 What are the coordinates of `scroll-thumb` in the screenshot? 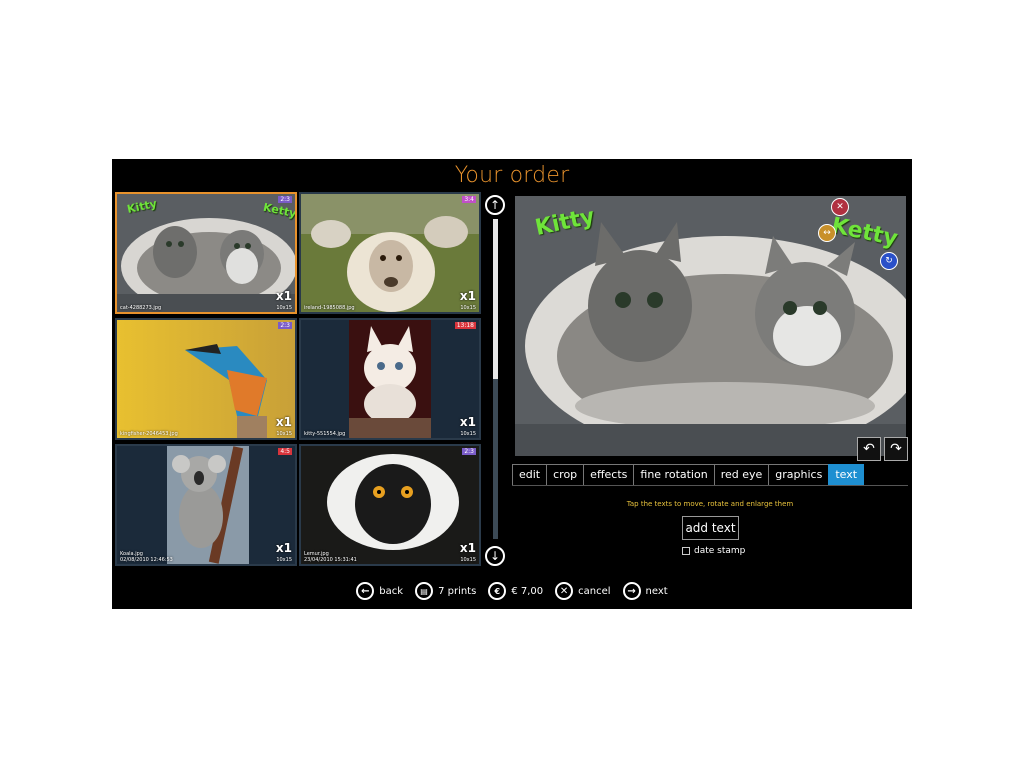 It's located at (495, 299).